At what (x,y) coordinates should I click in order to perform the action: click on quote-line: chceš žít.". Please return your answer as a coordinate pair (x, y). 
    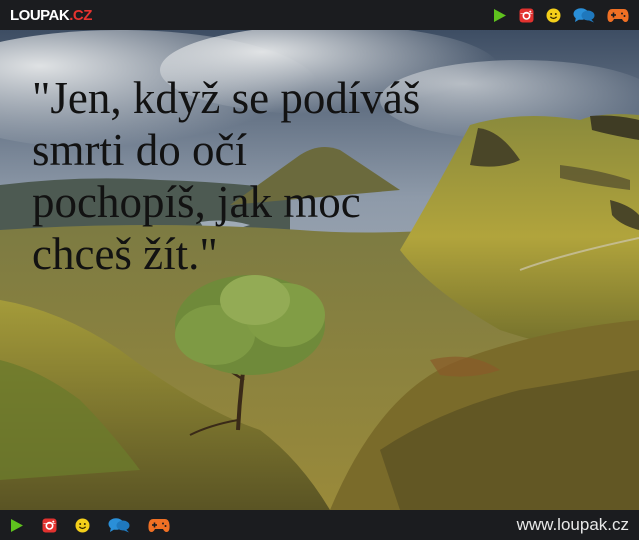
    Looking at the image, I should click on (125, 254).